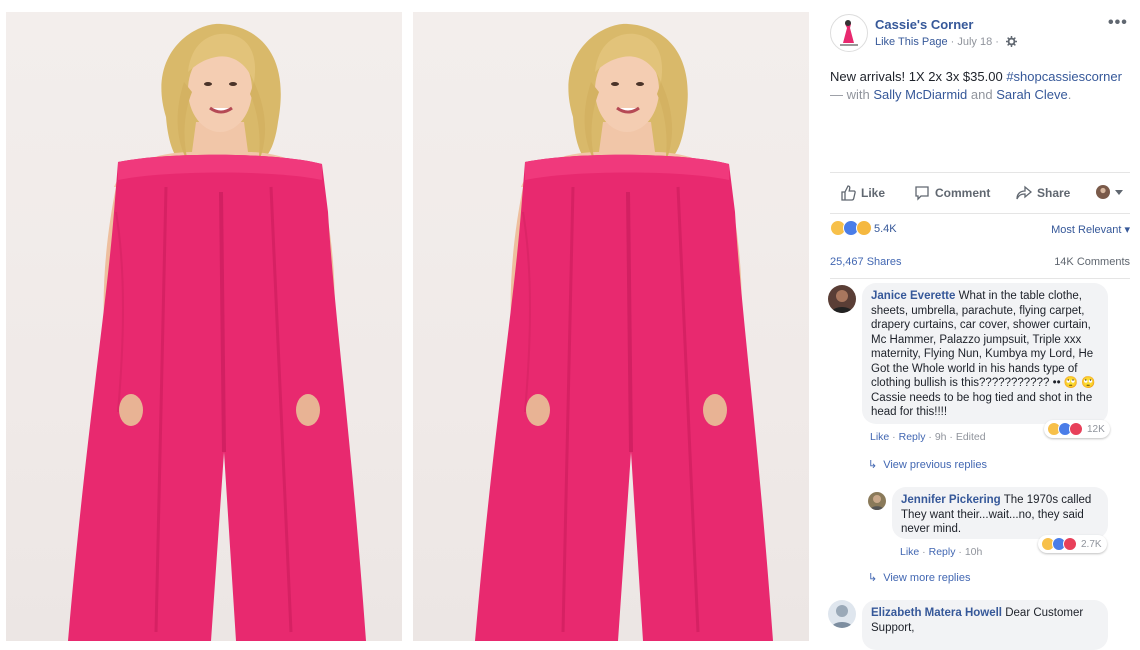  I want to click on post-date: July 18, so click(974, 42).